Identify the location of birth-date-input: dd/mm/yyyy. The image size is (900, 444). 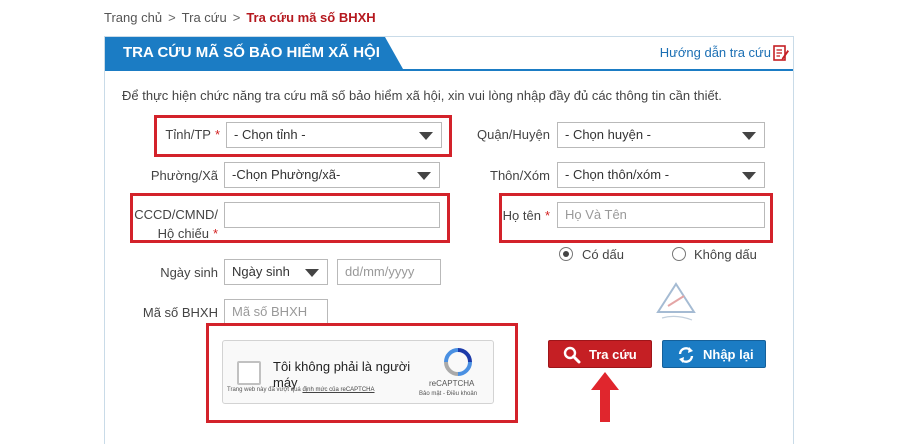
(389, 272).